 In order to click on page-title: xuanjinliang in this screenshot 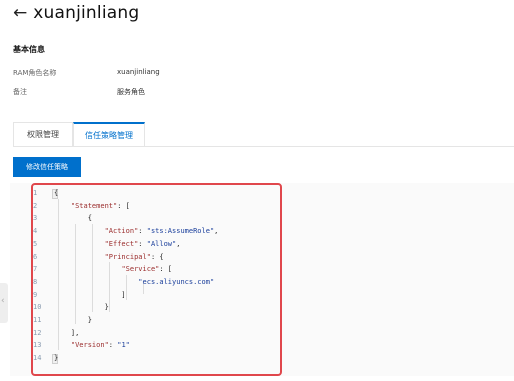, I will do `click(86, 13)`.